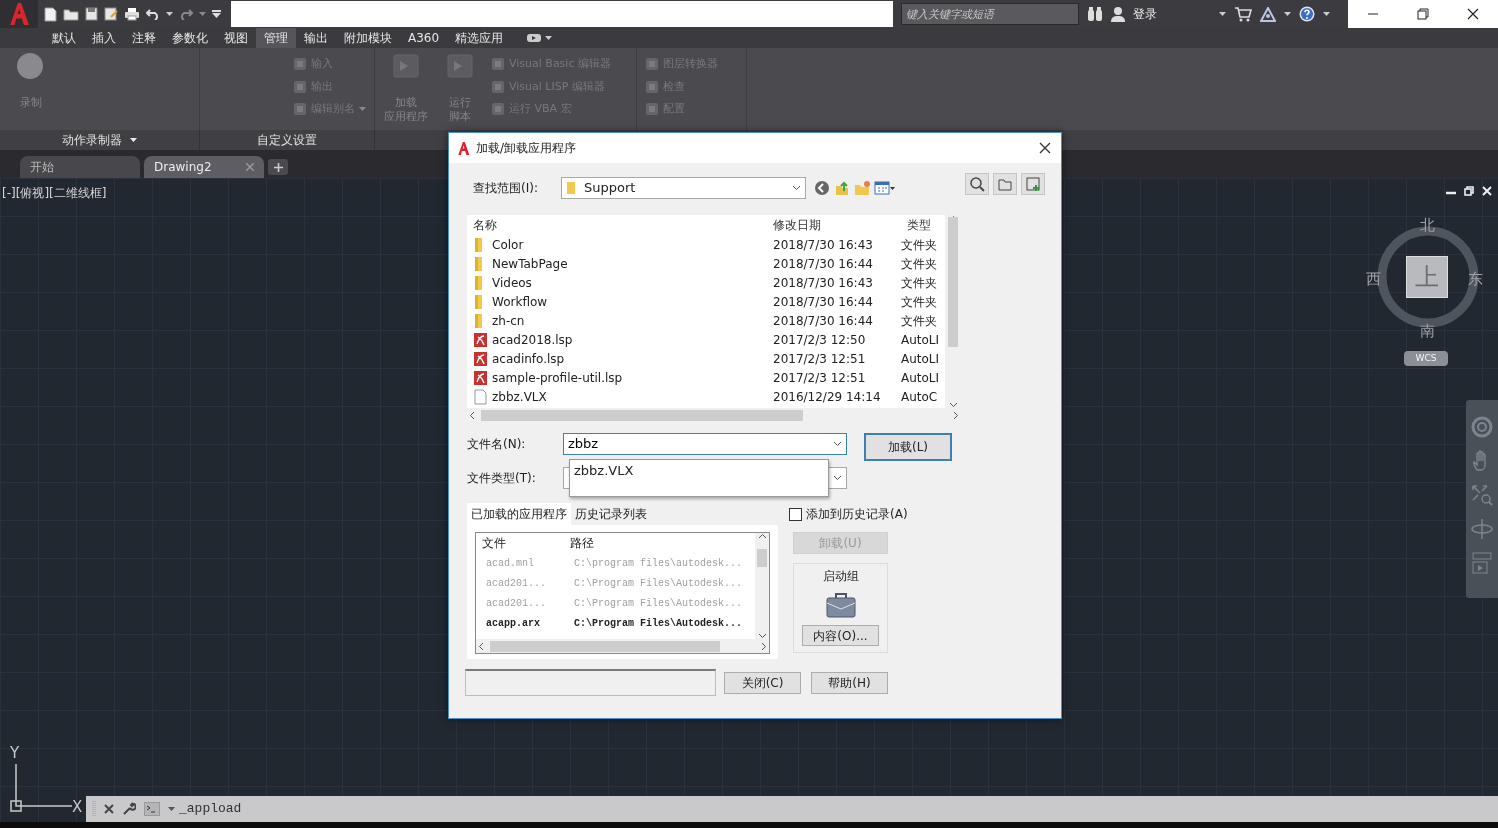  I want to click on ucs-axes-drawing: Y X, so click(48, 781).